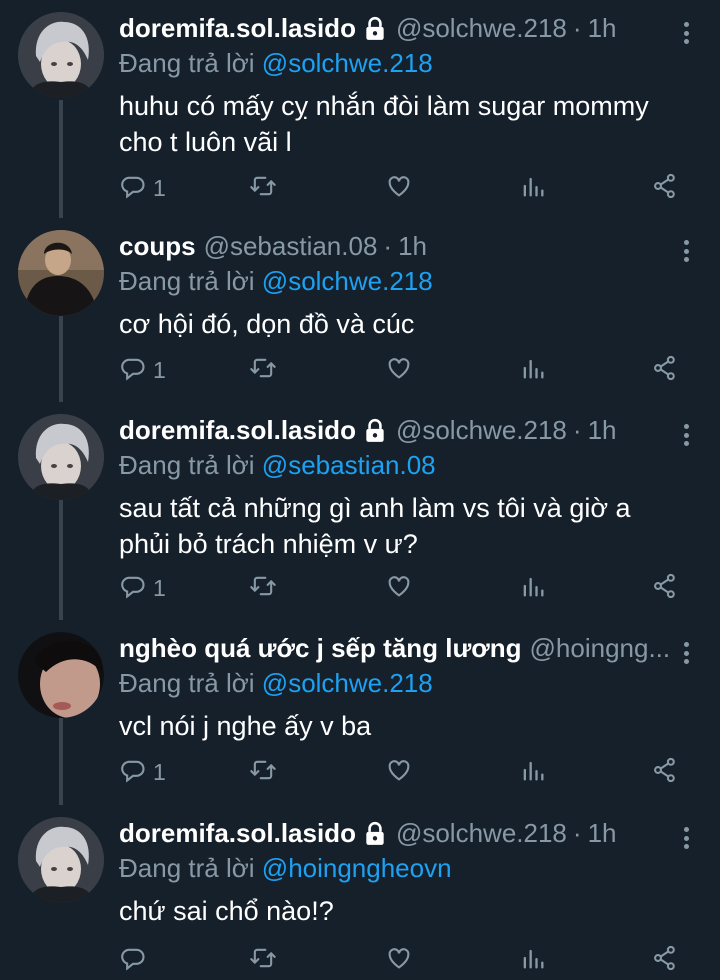  Describe the element at coordinates (267, 324) in the screenshot. I see `tweet-text: cơ hội đó, dọn đồ và cúc` at that location.